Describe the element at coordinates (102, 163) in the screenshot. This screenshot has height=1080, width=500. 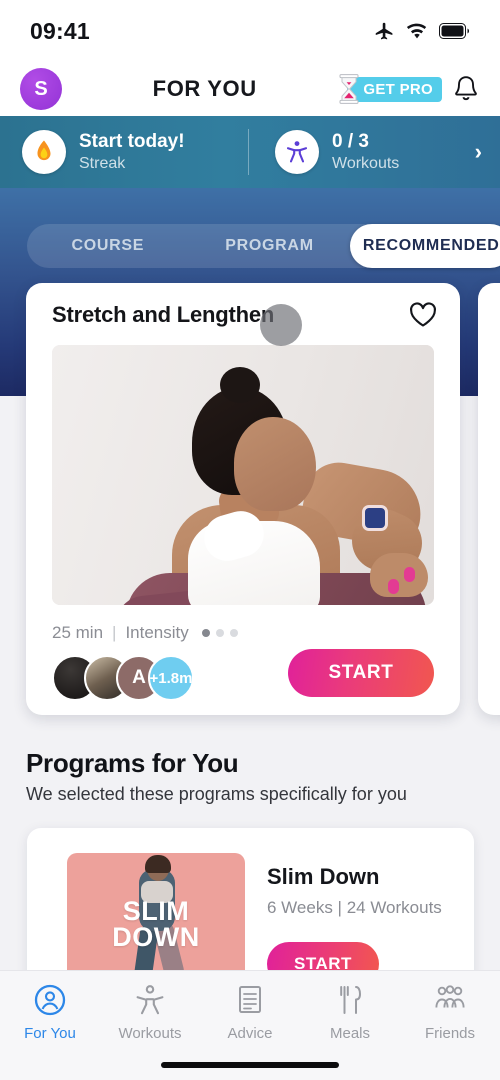
I see `streak-subtitle: Streak` at that location.